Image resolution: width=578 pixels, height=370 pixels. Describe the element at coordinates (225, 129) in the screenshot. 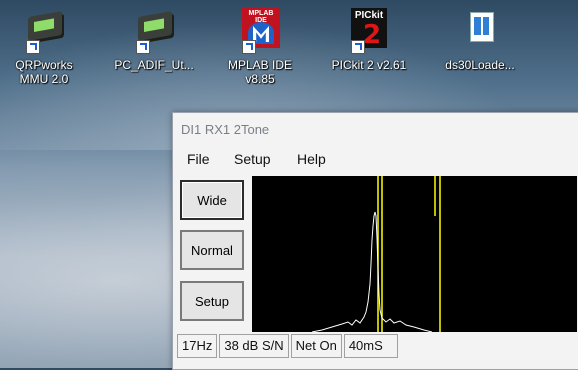

I see `window-title: DI1 RX1 2Tone` at that location.